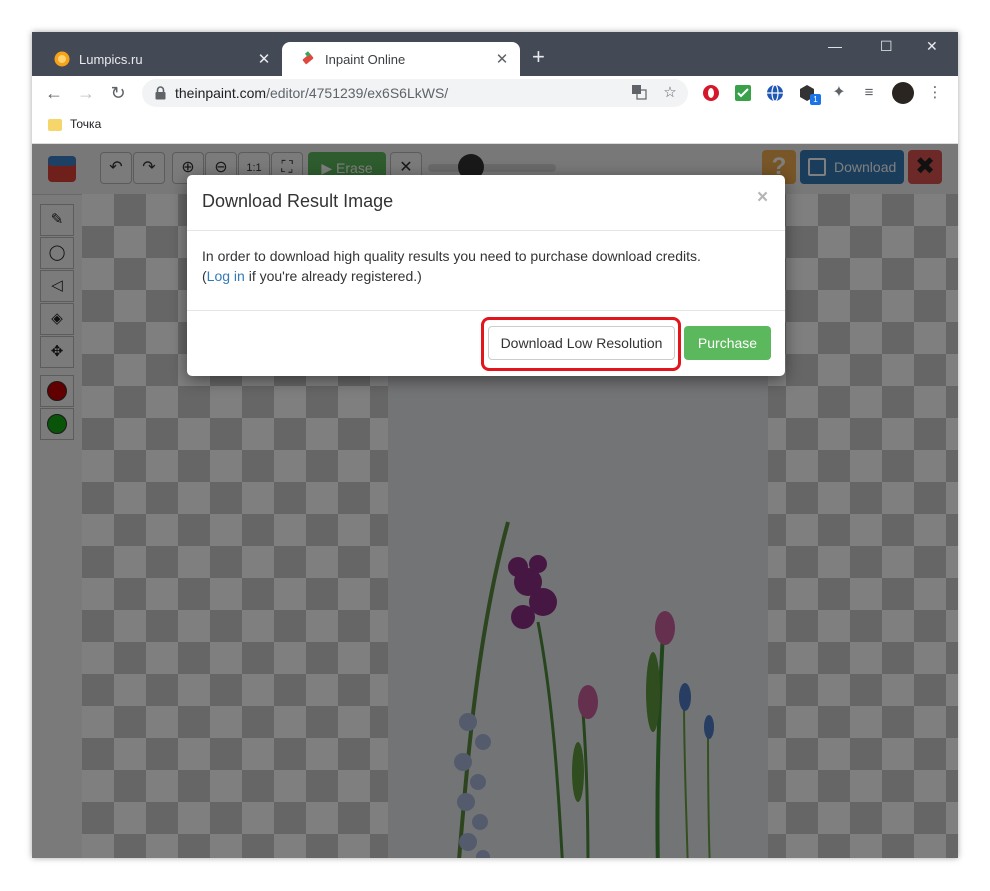 This screenshot has height=891, width=990. I want to click on vpn-extension-icon, so click(775, 93).